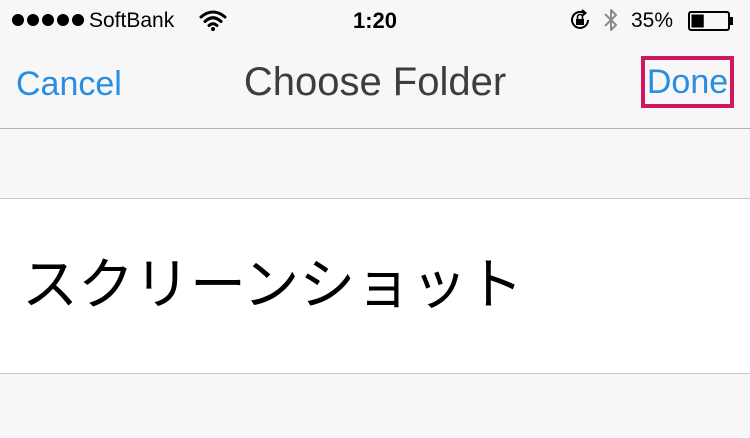  What do you see at coordinates (710, 21) in the screenshot?
I see `battery-icon` at bounding box center [710, 21].